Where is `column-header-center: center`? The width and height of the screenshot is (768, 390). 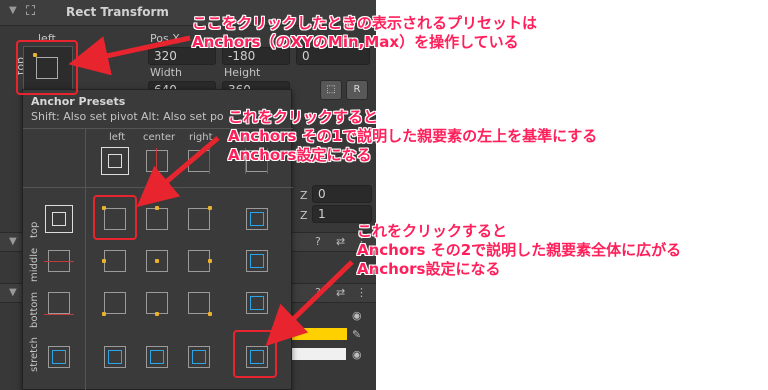 column-header-center: center is located at coordinates (159, 137).